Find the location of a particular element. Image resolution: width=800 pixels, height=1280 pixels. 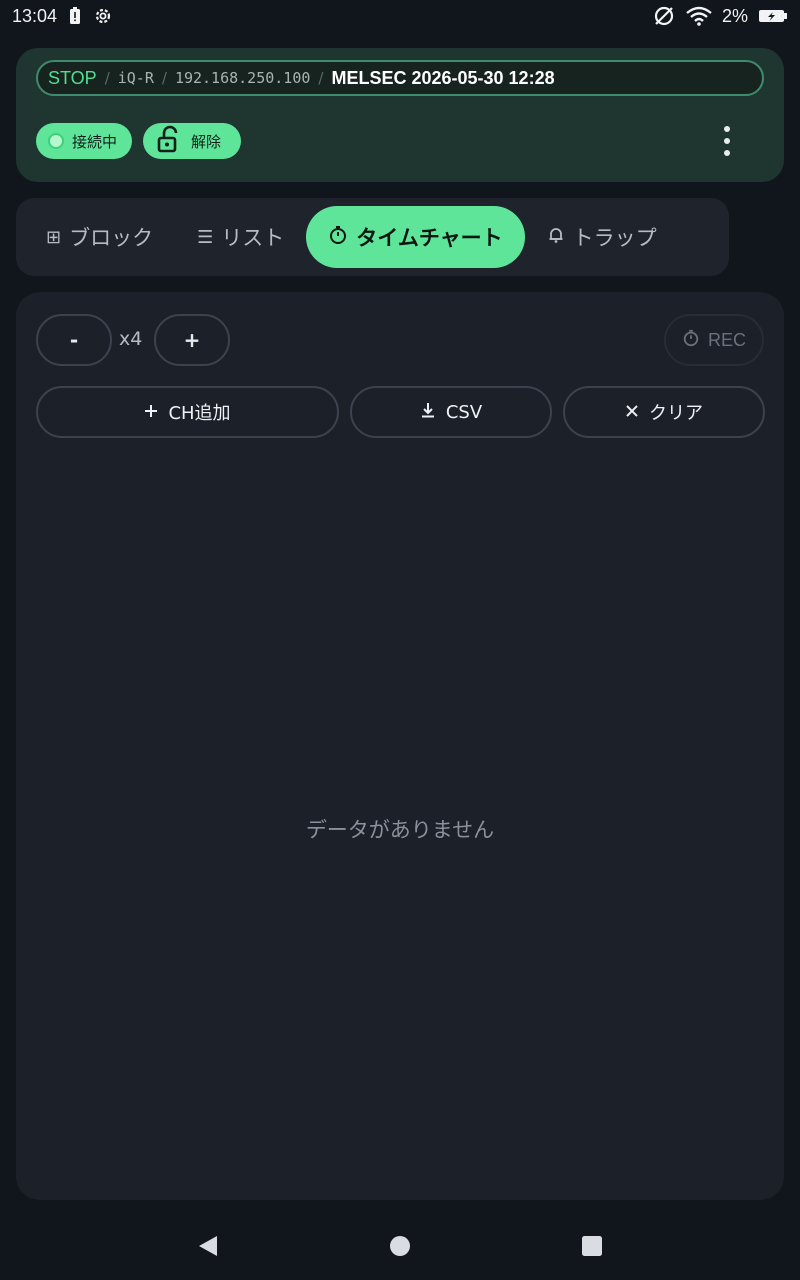

add-channel-label: CH追加 is located at coordinates (199, 413).